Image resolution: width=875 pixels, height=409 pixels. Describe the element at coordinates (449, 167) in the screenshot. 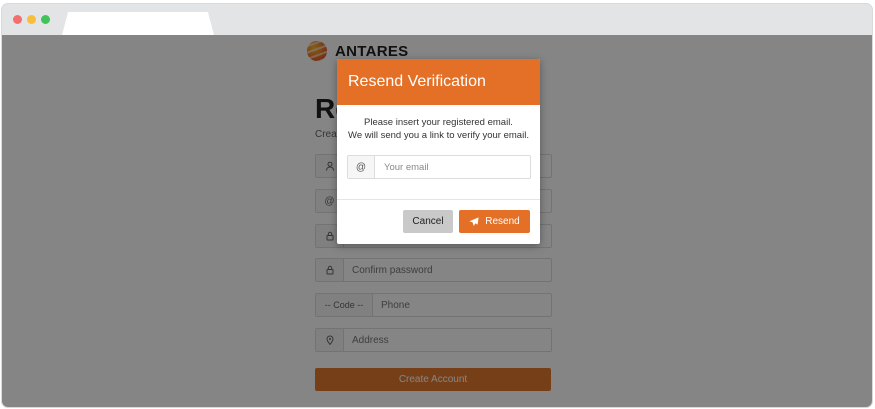

I see `resend-email-input` at that location.